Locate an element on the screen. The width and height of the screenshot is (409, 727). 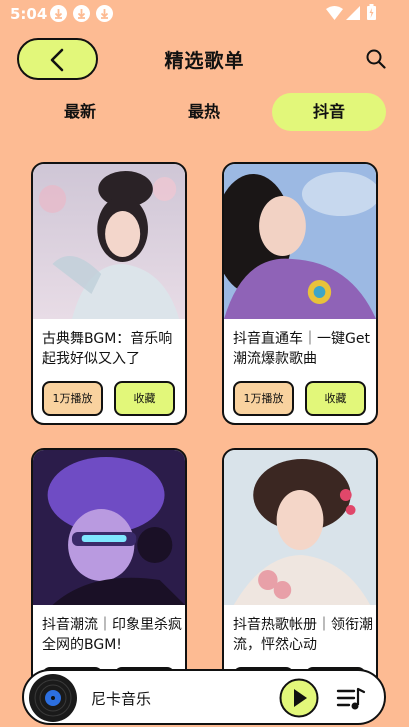
play-icon is located at coordinates (299, 698).